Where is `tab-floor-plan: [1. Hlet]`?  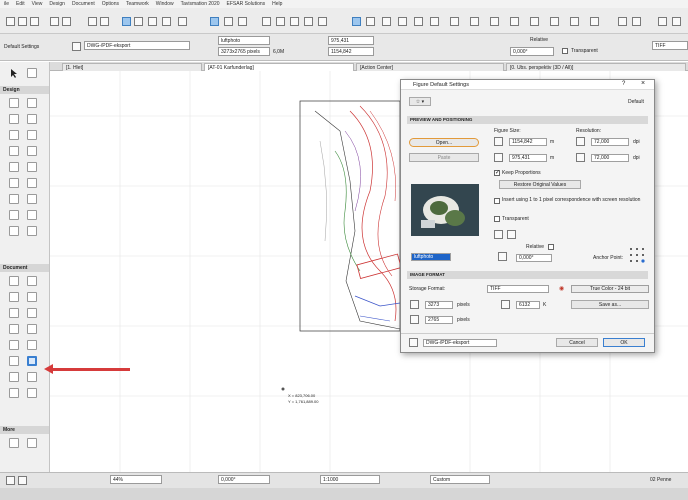 tab-floor-plan: [1. Hlet] is located at coordinates (132, 67).